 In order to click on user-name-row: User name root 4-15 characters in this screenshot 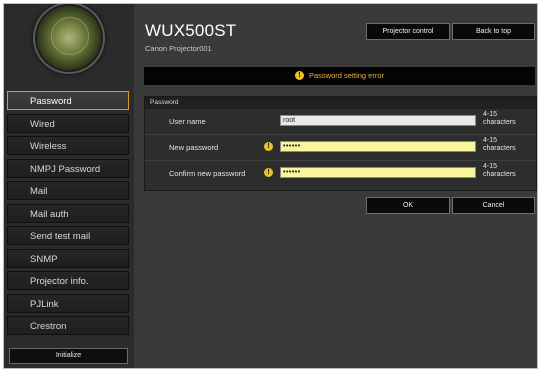, I will do `click(340, 122)`.